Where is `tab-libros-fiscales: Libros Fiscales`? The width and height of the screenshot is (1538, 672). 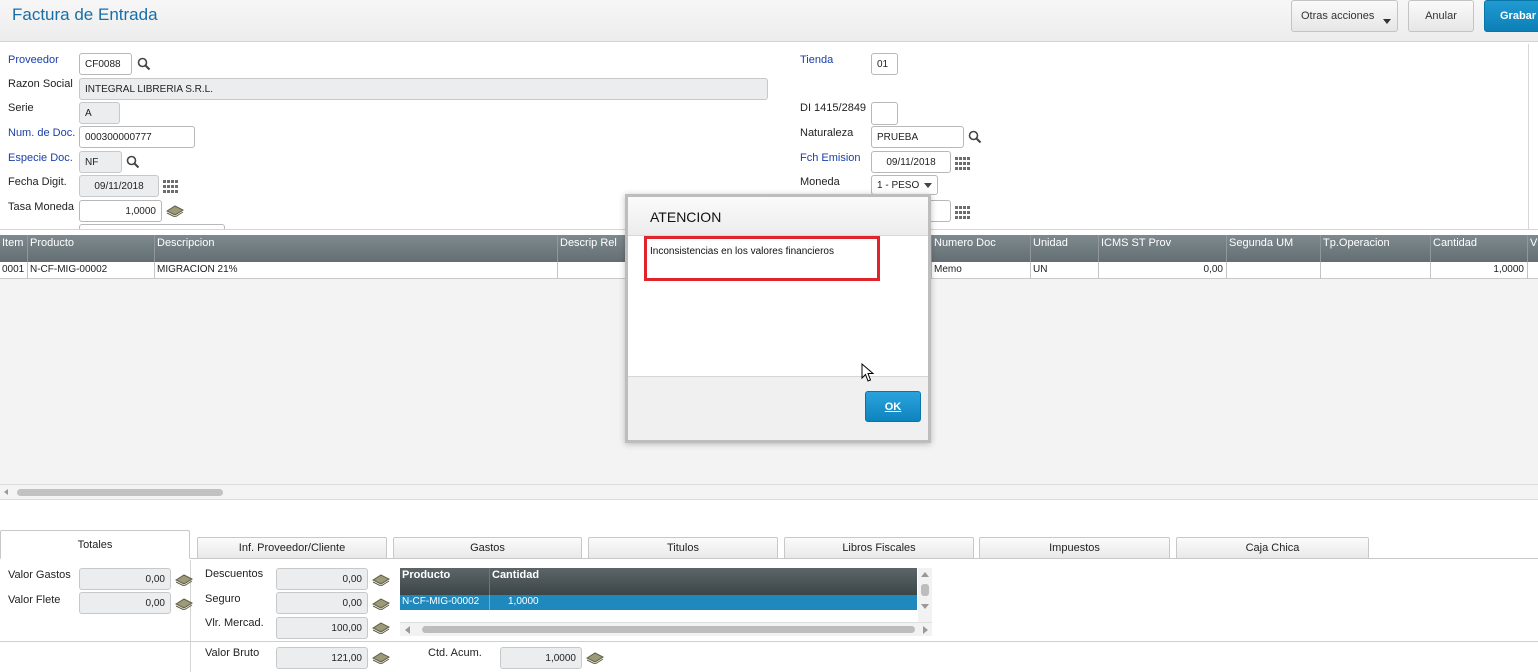
tab-libros-fiscales: Libros Fiscales is located at coordinates (879, 548).